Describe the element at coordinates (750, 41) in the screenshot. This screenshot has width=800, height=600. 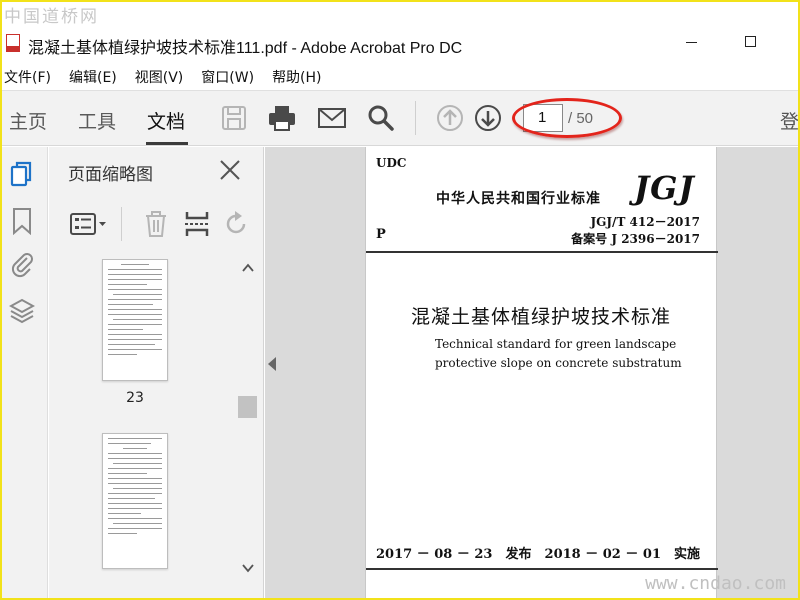
I see `maximize-icon` at that location.